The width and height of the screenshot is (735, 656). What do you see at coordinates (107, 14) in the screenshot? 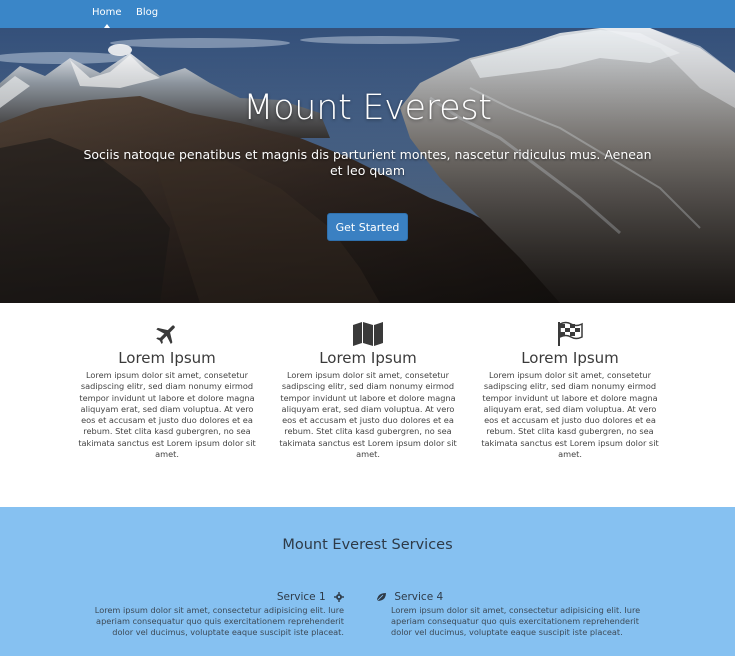
I see `nav-home-link: Home` at bounding box center [107, 14].